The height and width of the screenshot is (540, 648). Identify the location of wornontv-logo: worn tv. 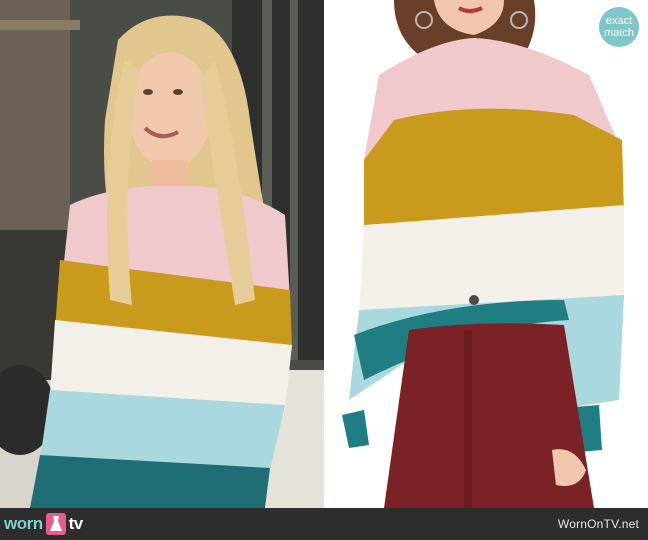
(43, 524).